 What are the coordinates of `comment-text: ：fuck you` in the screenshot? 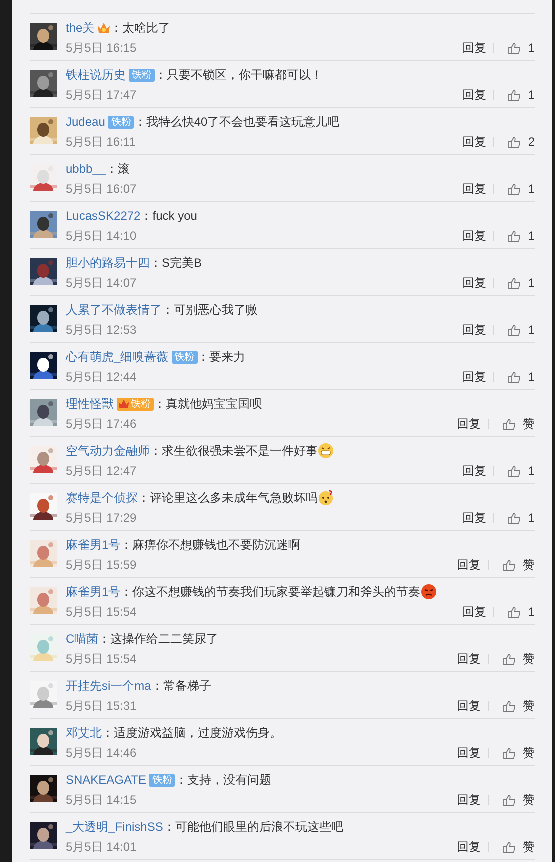 It's located at (169, 216).